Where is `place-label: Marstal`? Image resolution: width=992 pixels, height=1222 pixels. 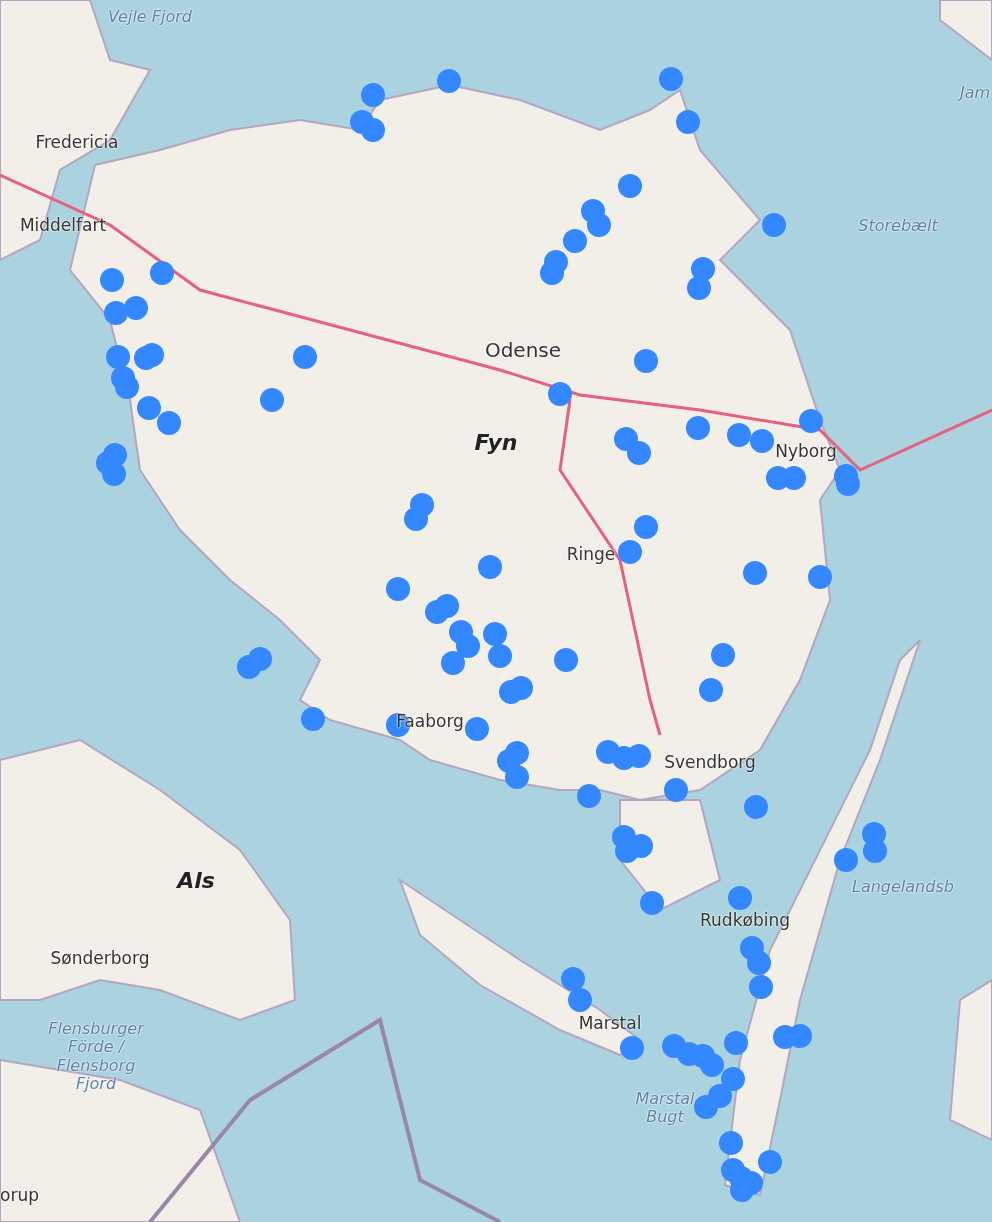
place-label: Marstal is located at coordinates (610, 1024).